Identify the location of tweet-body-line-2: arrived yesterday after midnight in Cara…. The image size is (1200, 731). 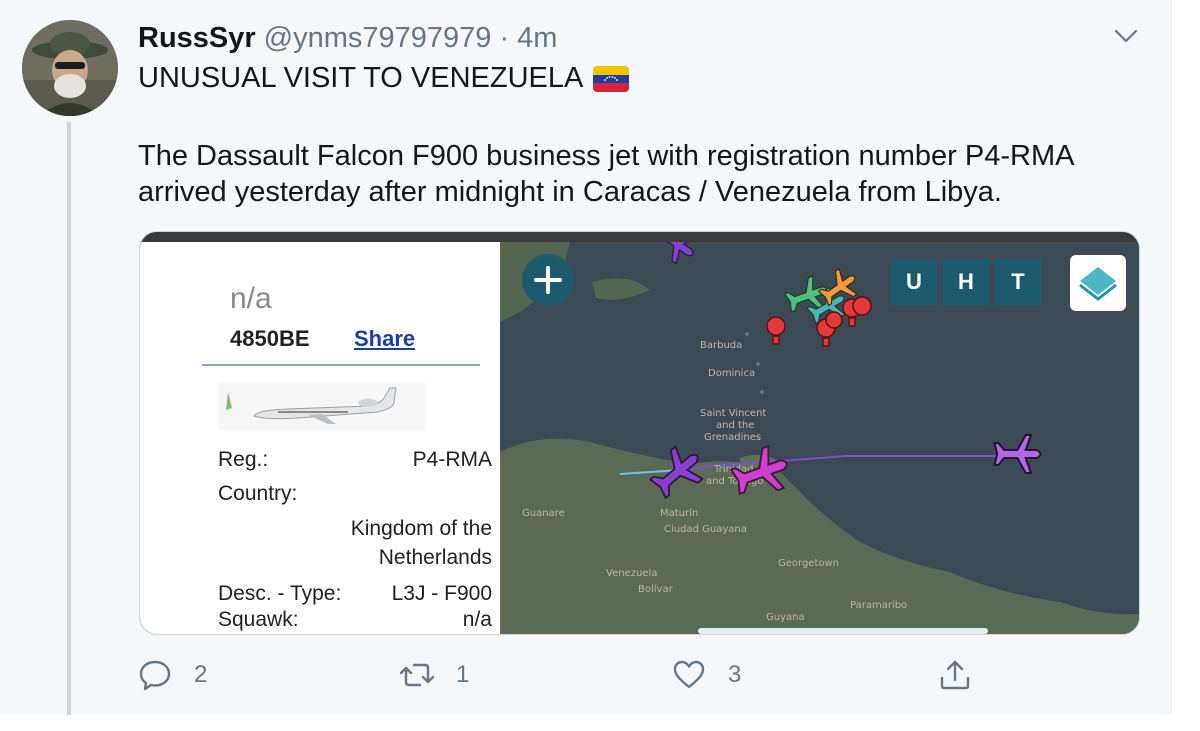
(570, 192).